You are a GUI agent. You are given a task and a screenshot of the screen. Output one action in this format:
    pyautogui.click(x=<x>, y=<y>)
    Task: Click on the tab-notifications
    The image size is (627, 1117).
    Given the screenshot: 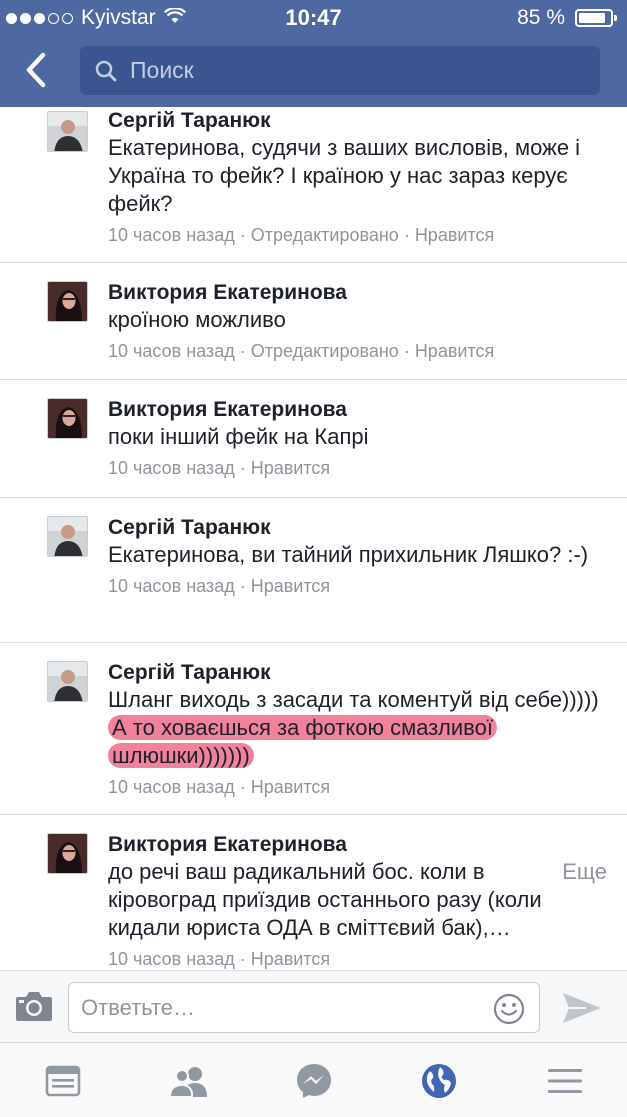 What is the action you would take?
    pyautogui.click(x=439, y=1081)
    